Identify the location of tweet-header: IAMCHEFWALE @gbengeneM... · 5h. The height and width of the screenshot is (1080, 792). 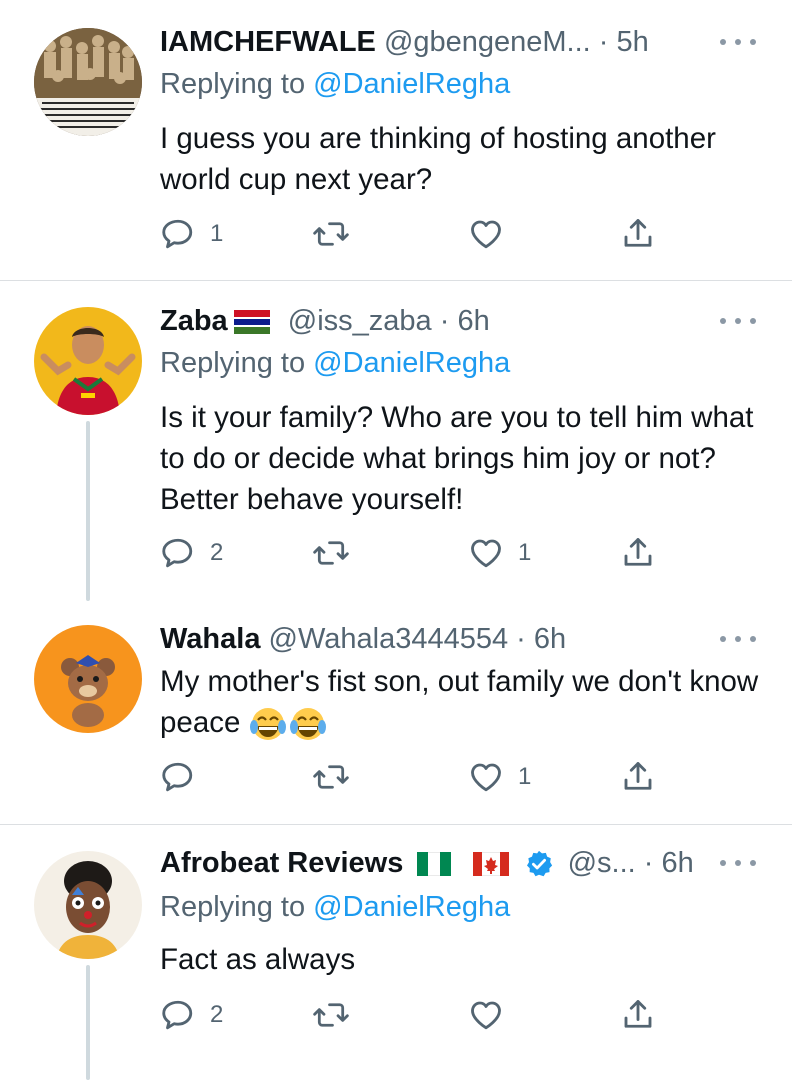
(476, 42).